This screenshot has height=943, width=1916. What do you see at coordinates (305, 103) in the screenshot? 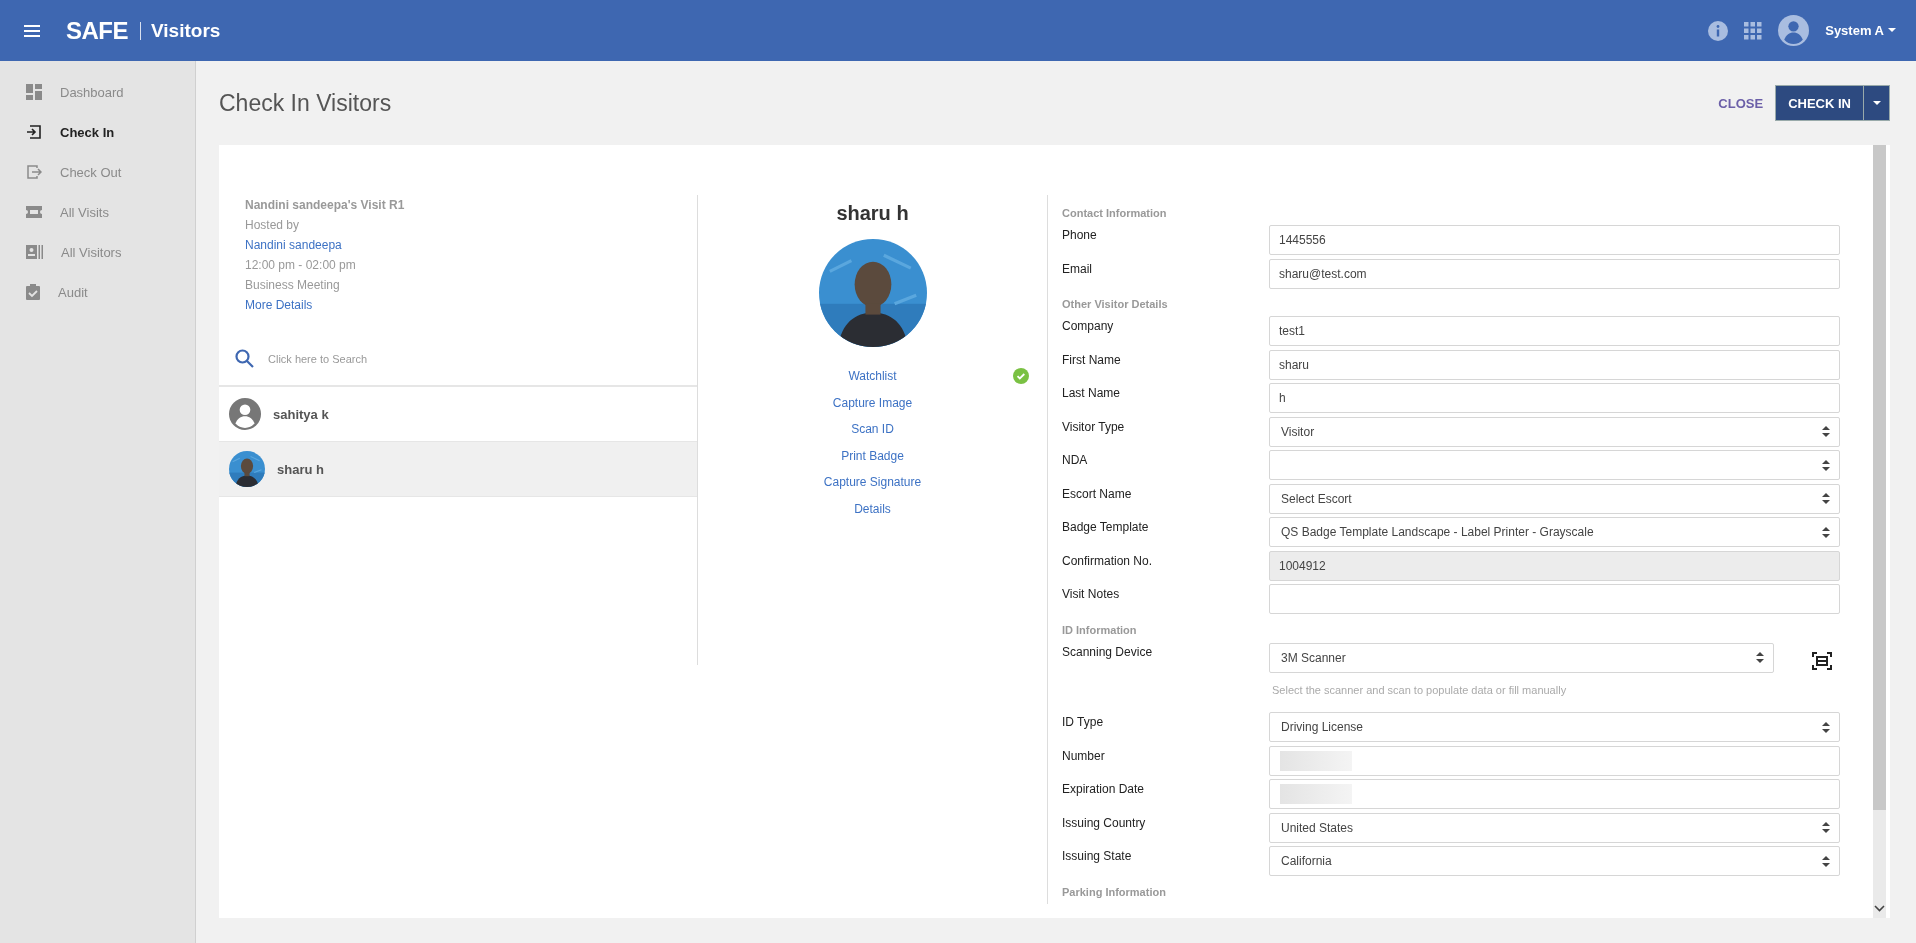
I see `page-title: Check In Visitors` at bounding box center [305, 103].